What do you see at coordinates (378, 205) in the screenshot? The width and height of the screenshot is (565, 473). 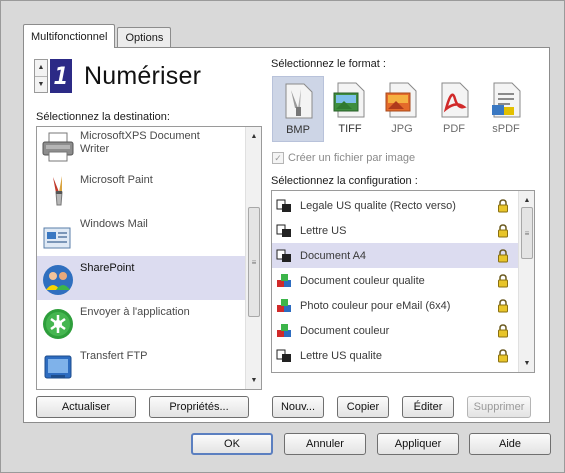 I see `config-item-label: Legale US qualite (Recto verso)` at bounding box center [378, 205].